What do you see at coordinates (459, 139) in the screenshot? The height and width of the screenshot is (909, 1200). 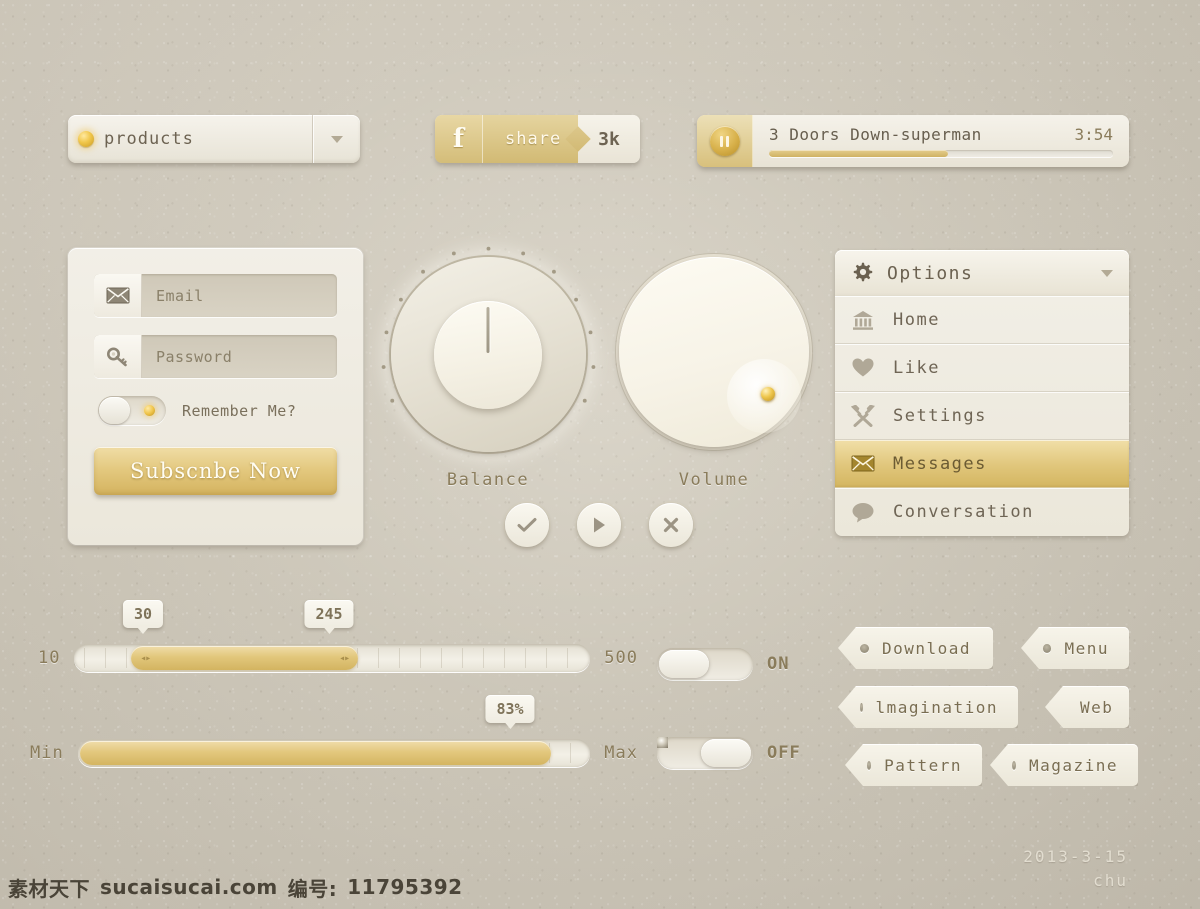 I see `facebook-f-icon: f` at bounding box center [459, 139].